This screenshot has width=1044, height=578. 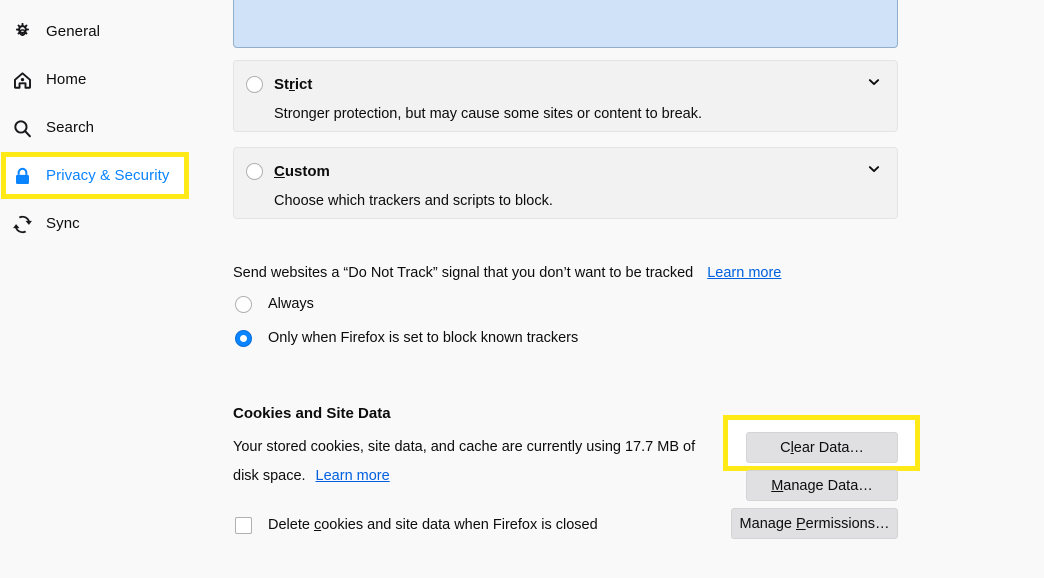 I want to click on radio-dnt-always, so click(x=243, y=304).